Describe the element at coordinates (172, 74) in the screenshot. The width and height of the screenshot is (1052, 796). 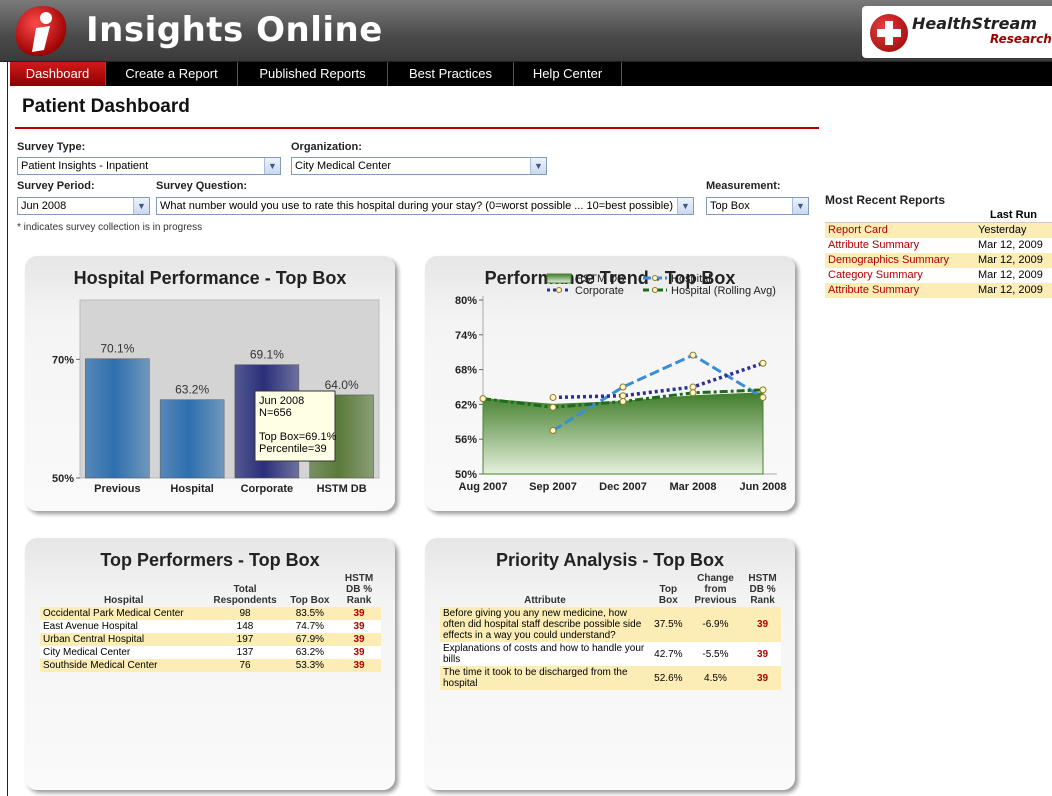
I see `nav-create-report: Create a Report` at that location.